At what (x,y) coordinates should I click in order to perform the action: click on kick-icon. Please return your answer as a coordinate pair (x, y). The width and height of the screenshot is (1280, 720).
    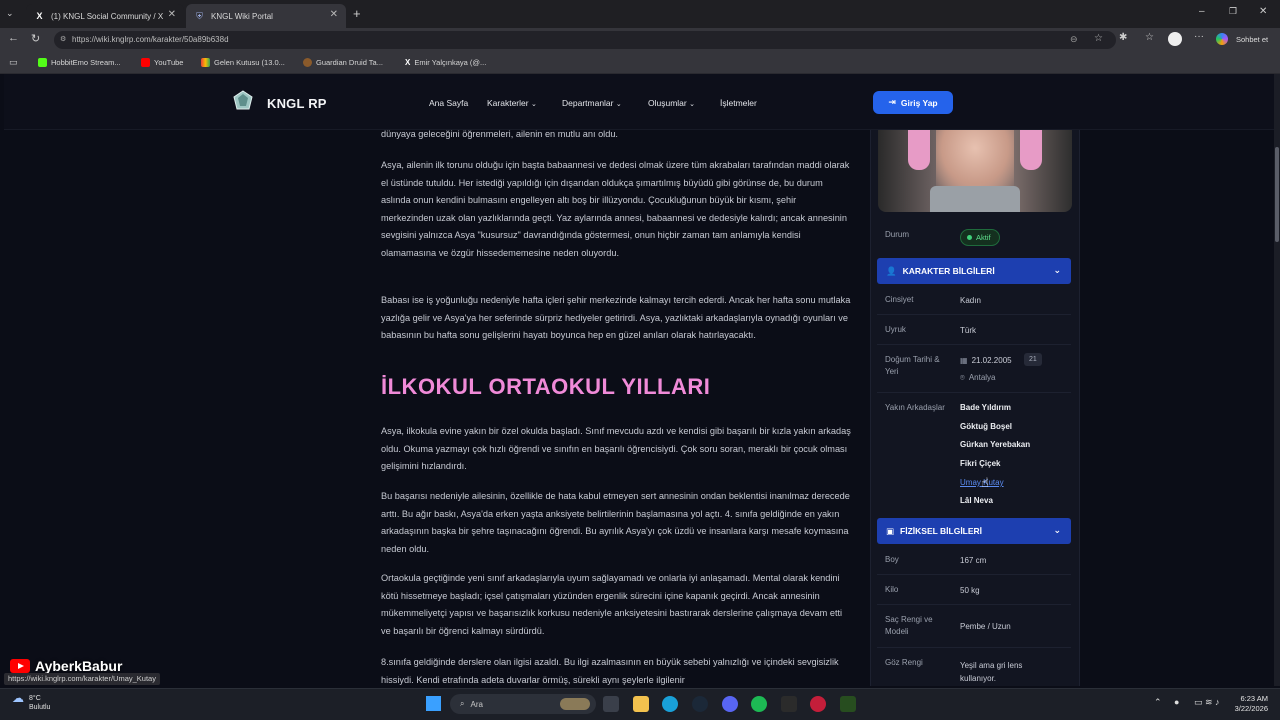
    Looking at the image, I should click on (42, 62).